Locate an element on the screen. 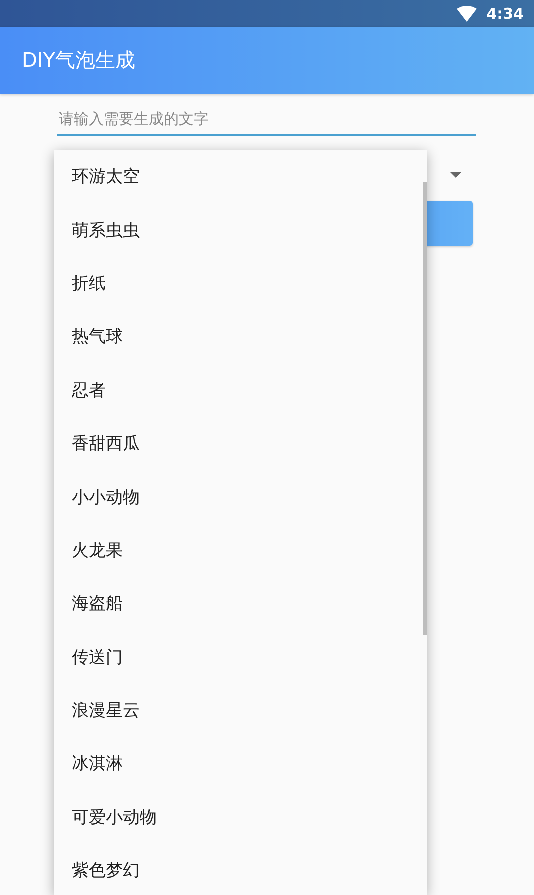 Image resolution: width=534 pixels, height=895 pixels. menu-item: 冰淇淋 is located at coordinates (240, 764).